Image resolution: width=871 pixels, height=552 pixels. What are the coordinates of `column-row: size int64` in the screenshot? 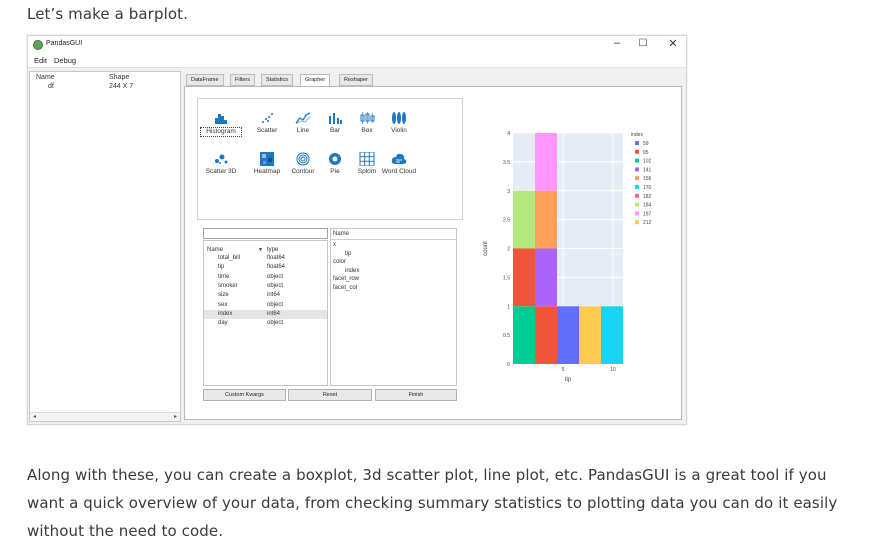 It's located at (265, 295).